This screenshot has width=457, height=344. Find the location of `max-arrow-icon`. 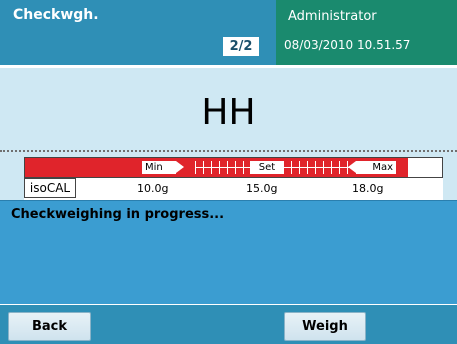

max-arrow-icon is located at coordinates (352, 167).